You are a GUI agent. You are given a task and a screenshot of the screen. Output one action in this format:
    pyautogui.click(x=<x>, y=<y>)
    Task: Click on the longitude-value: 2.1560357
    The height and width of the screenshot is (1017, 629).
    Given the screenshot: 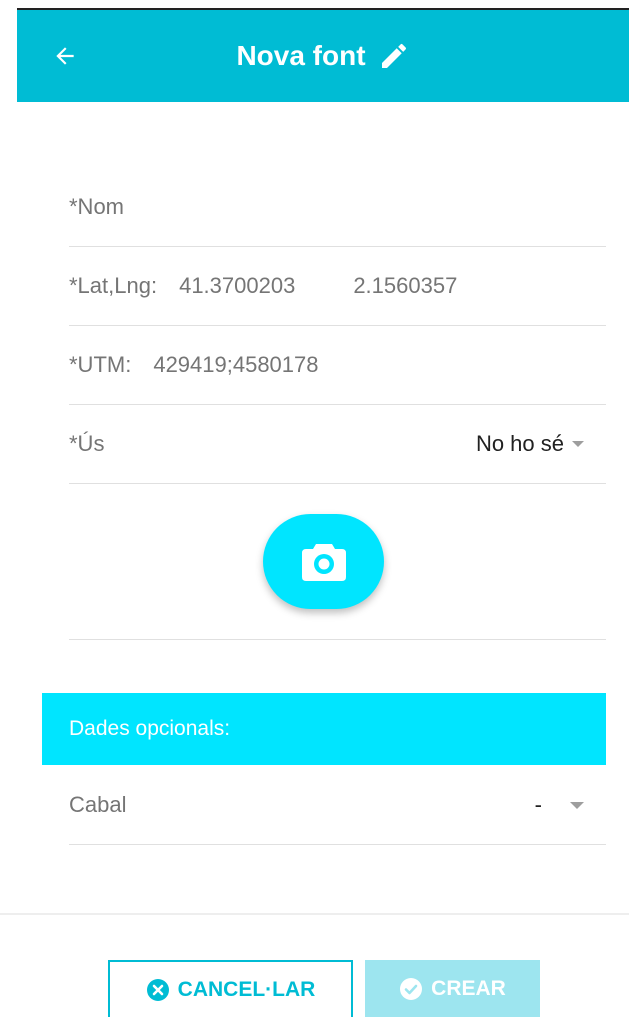 What is the action you would take?
    pyautogui.click(x=405, y=286)
    